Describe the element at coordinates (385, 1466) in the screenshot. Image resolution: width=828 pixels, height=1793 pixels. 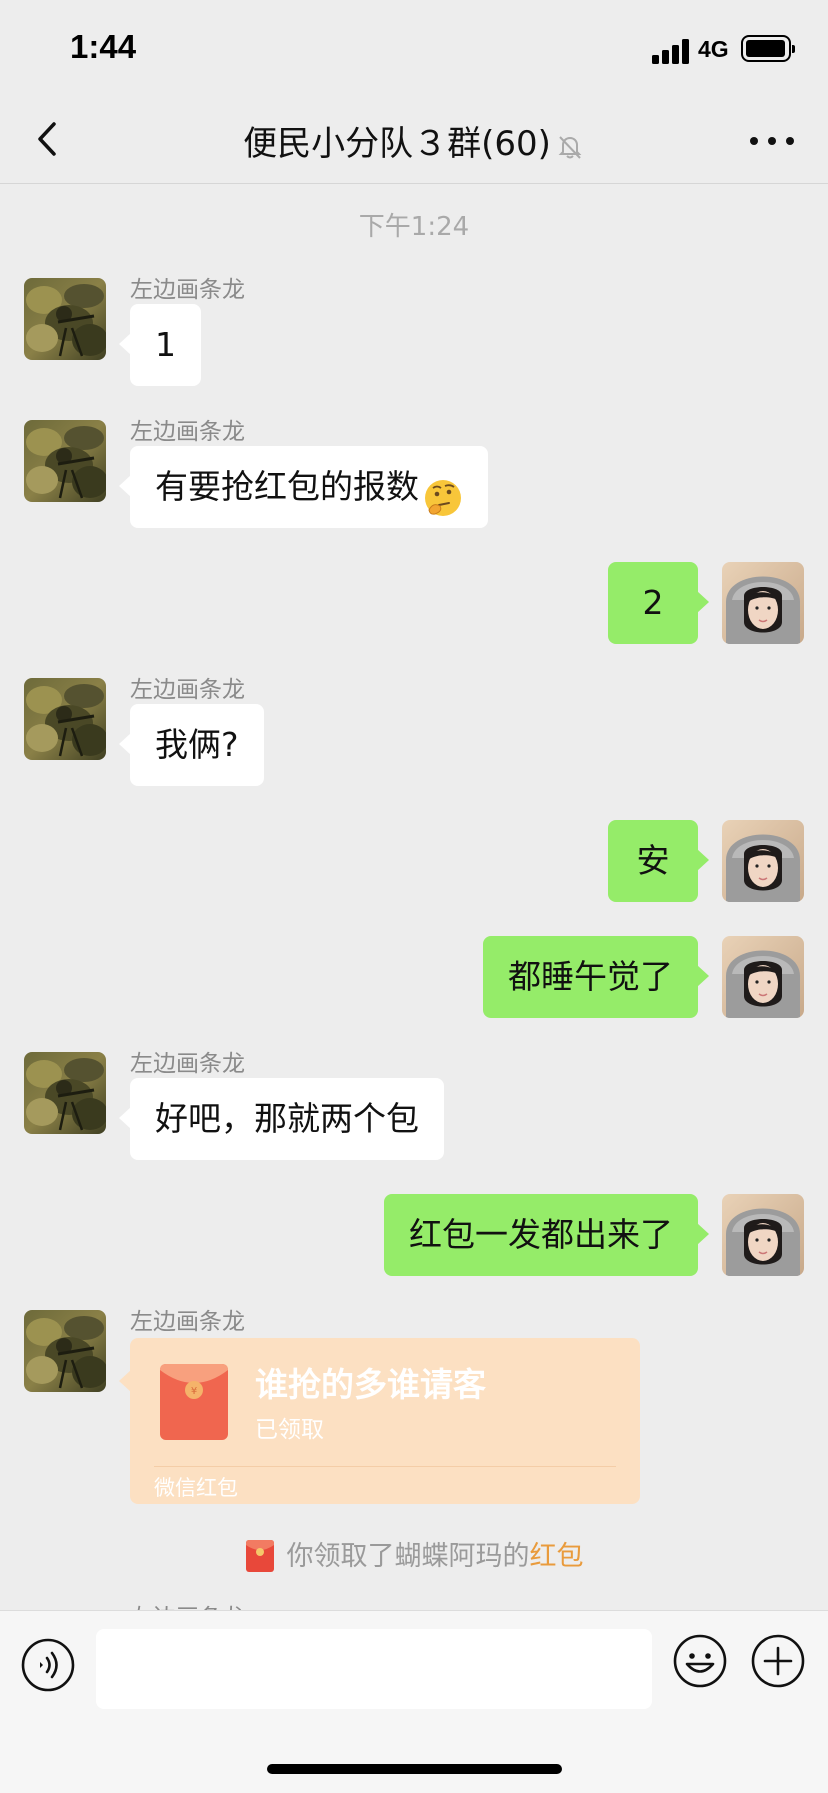
I see `divider` at that location.